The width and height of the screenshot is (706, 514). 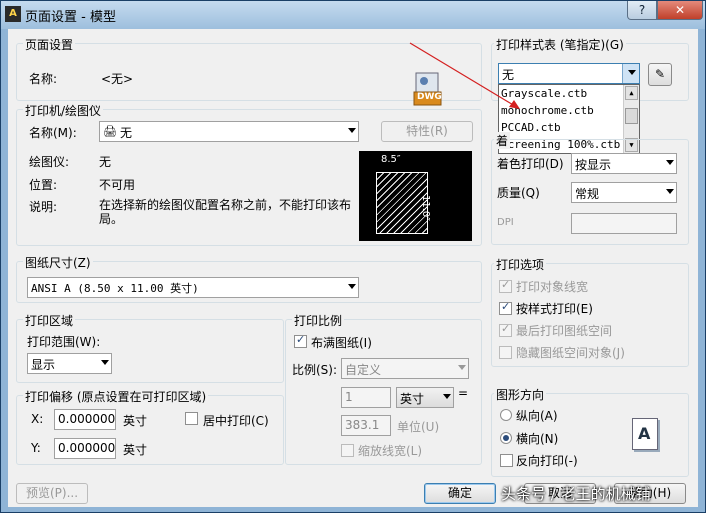 What do you see at coordinates (85, 419) in the screenshot?
I see `offset-x-input: 0.000000` at bounding box center [85, 419].